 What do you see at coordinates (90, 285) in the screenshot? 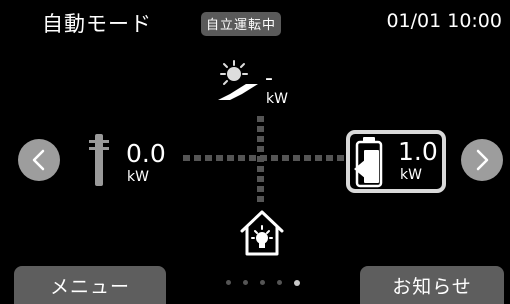
I see `menu-button: メニュー` at bounding box center [90, 285].